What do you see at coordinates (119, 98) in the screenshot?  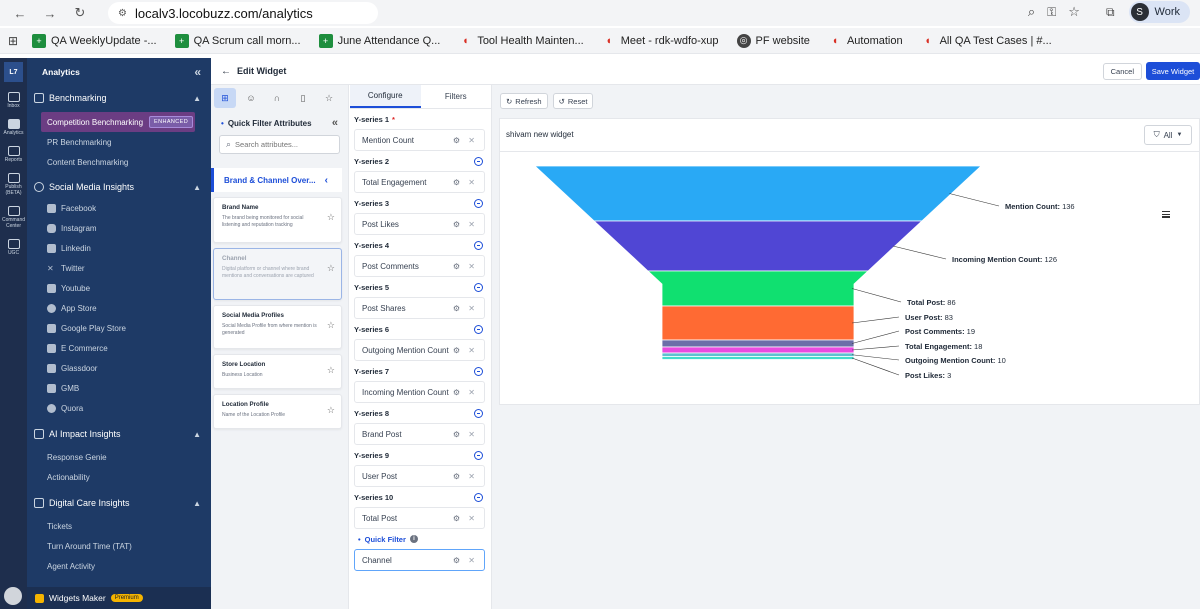 I see `section-benchmarking: Benchmarking ▲` at bounding box center [119, 98].